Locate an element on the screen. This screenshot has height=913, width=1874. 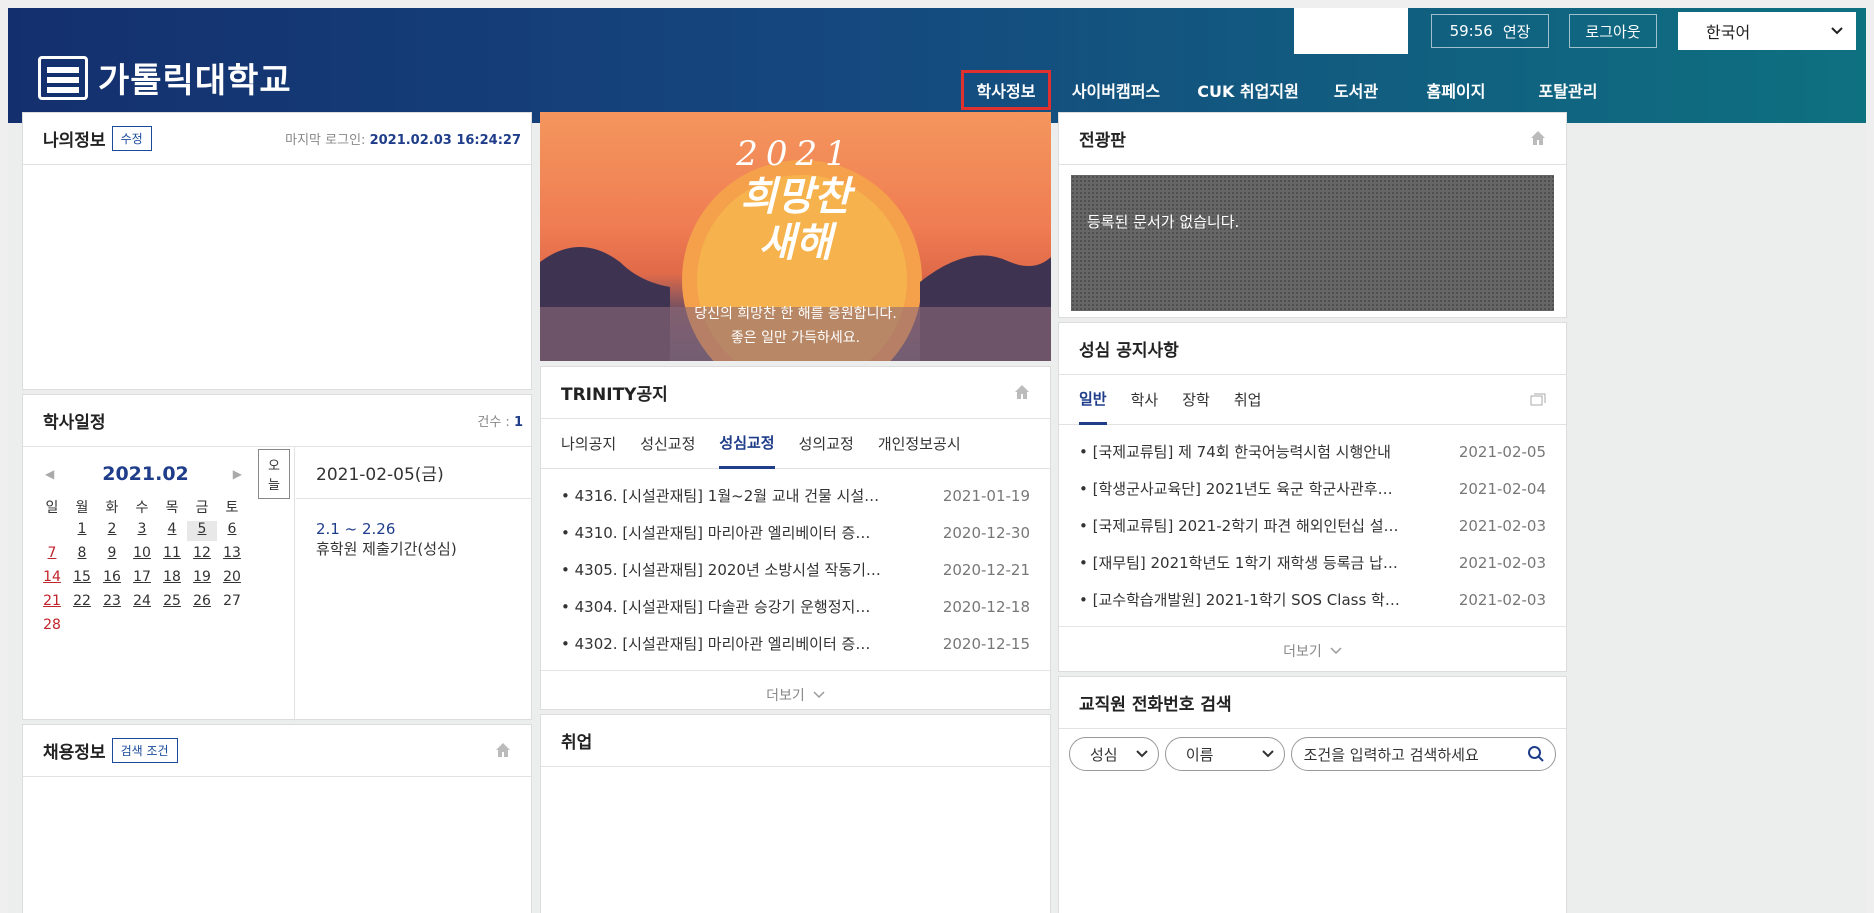
employment-header: 취업 is located at coordinates (795, 741).